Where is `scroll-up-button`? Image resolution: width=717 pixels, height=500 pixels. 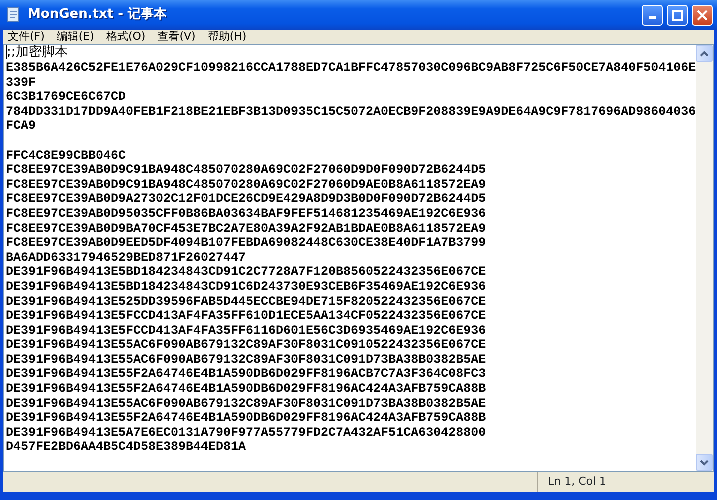
scroll-up-button is located at coordinates (704, 53).